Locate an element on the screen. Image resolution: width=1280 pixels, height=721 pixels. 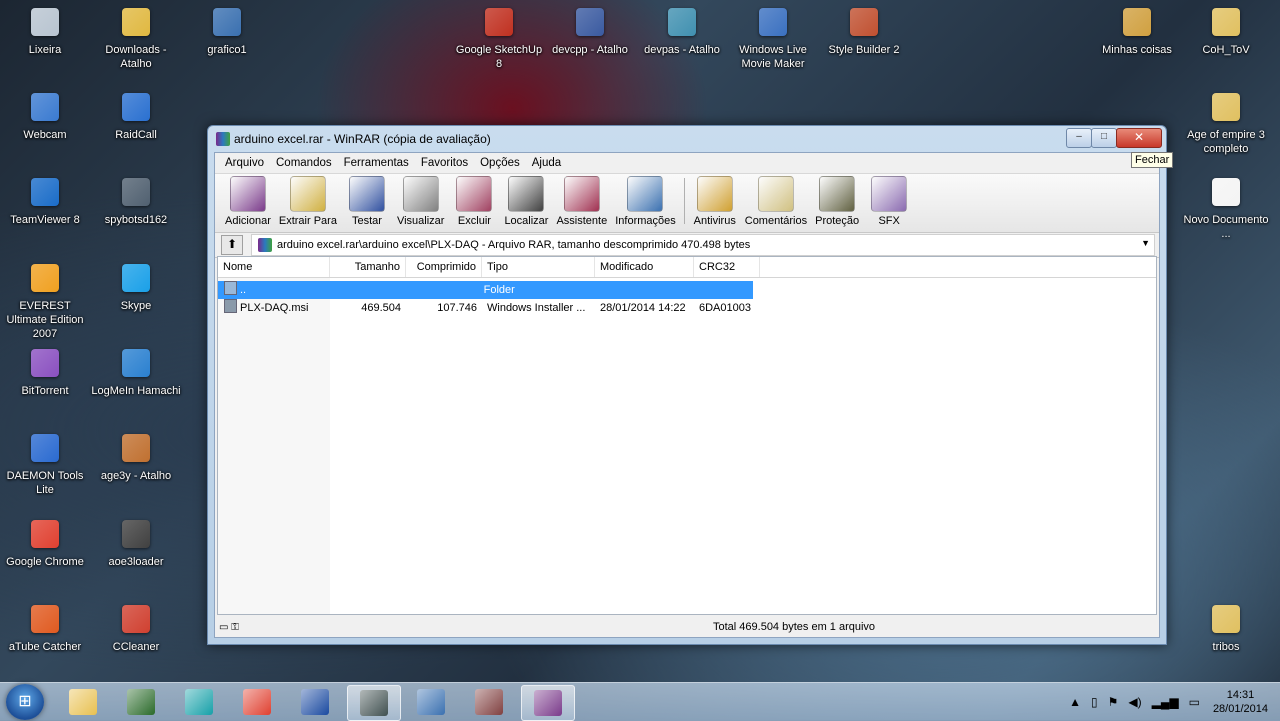
column-header-modificado: Modificado is located at coordinates (644, 267).